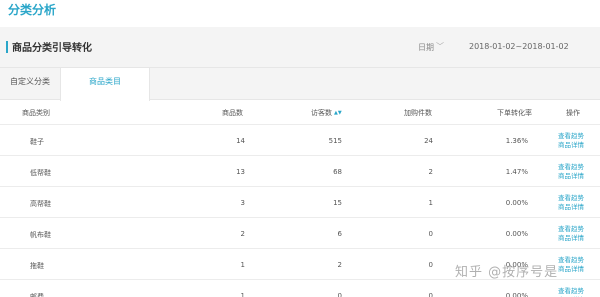 This screenshot has width=600, height=297. What do you see at coordinates (428, 141) in the screenshot?
I see `row-cart: 24` at bounding box center [428, 141].